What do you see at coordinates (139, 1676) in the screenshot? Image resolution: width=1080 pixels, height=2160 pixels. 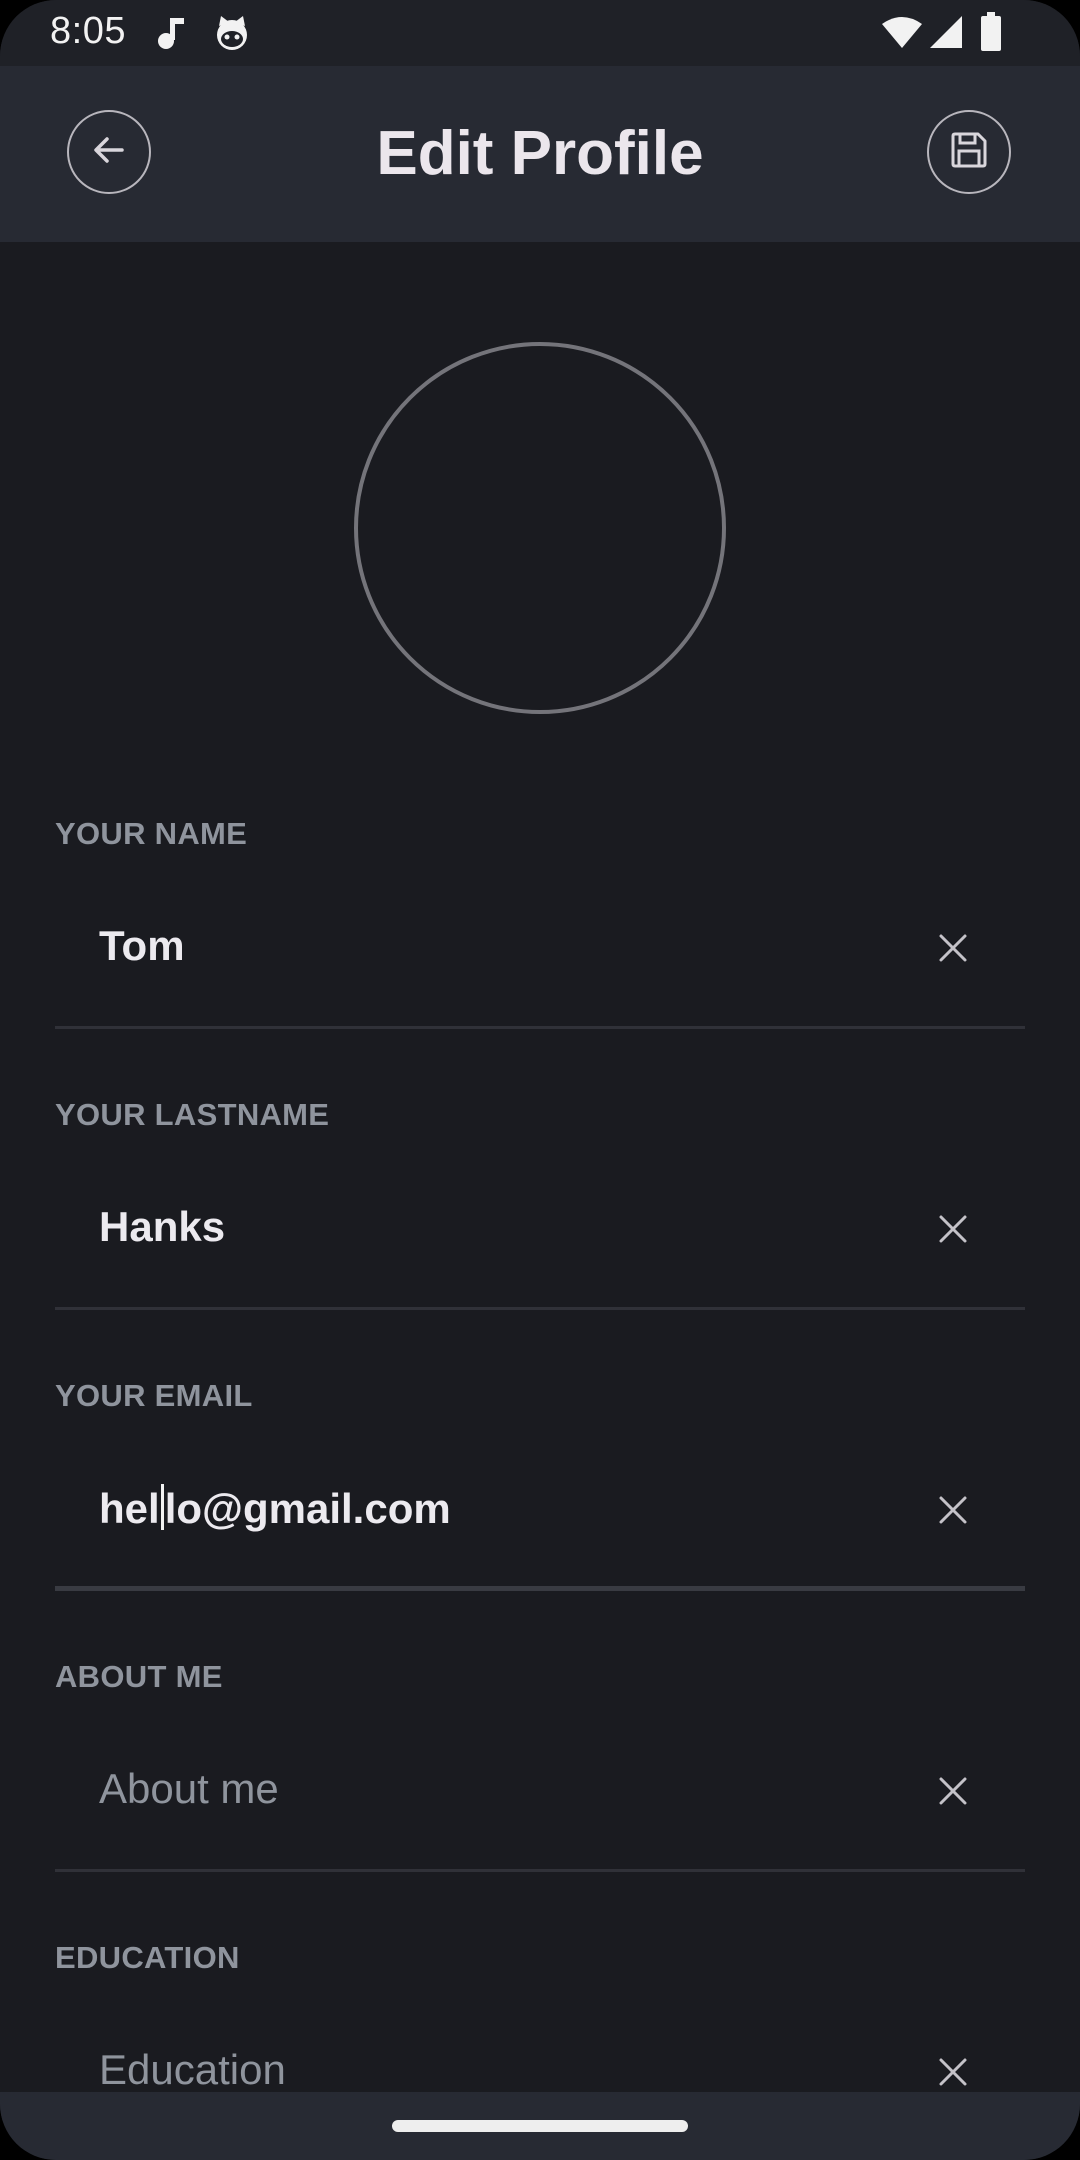 I see `about-label: ABOUT ME` at bounding box center [139, 1676].